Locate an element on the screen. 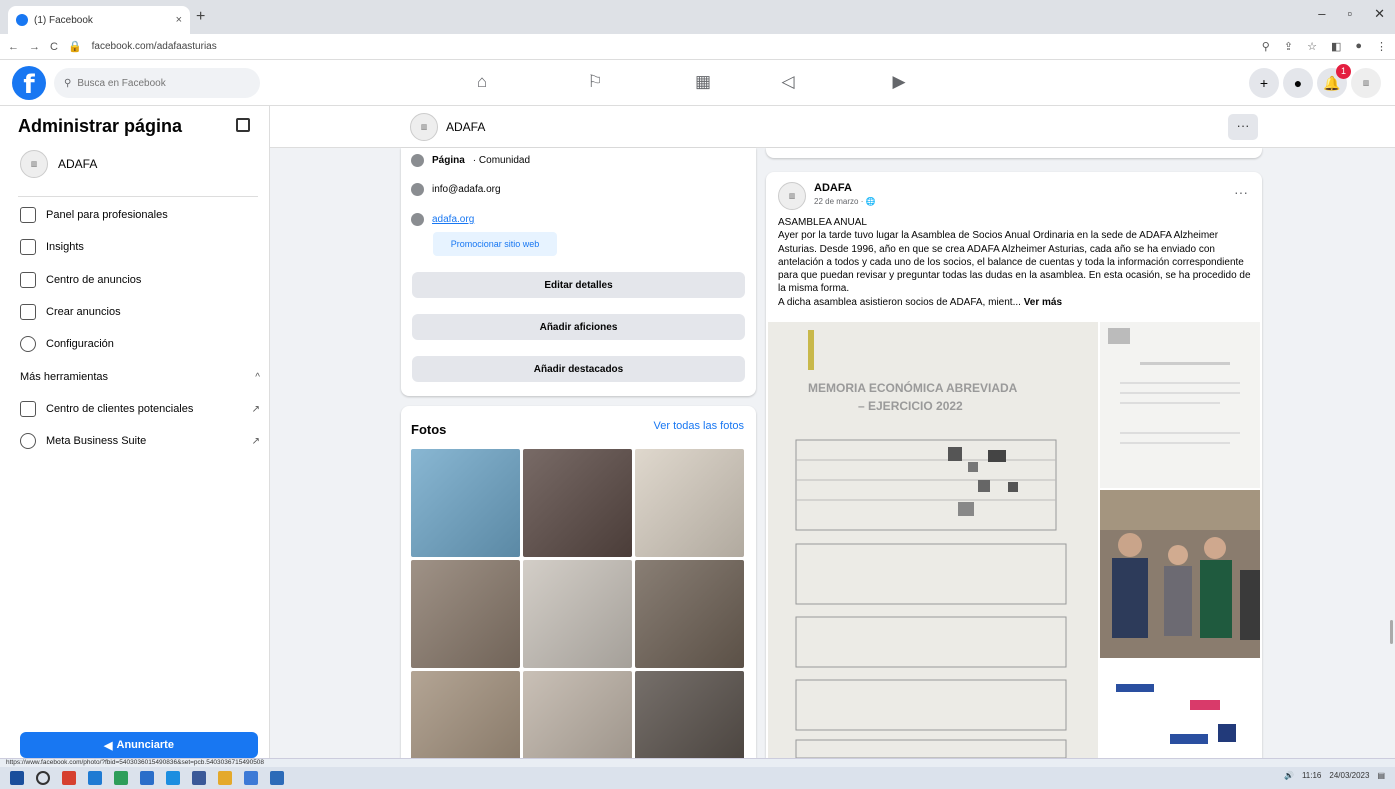 The height and width of the screenshot is (789, 1395). notifications-icon: 🔔 1 is located at coordinates (1334, 81).